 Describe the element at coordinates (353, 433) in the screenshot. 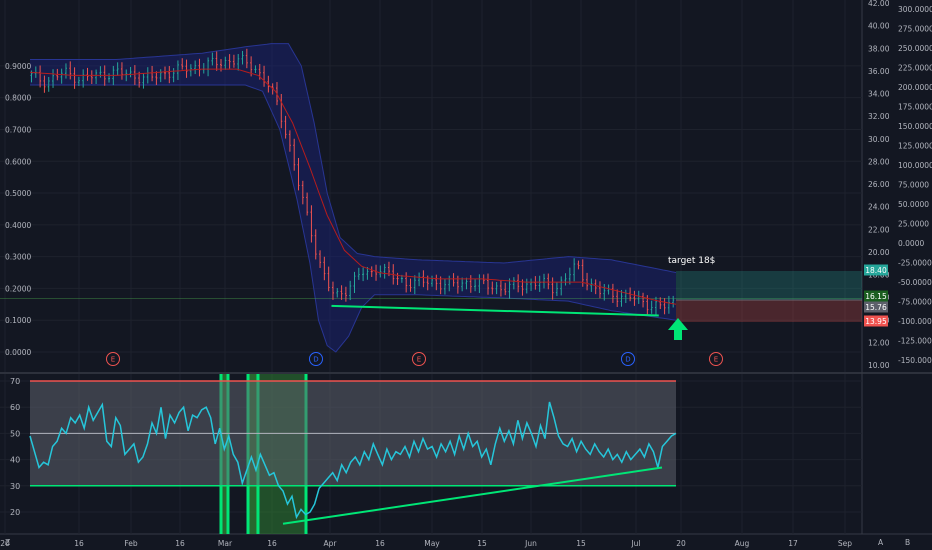

I see `rsi-band-box` at that location.